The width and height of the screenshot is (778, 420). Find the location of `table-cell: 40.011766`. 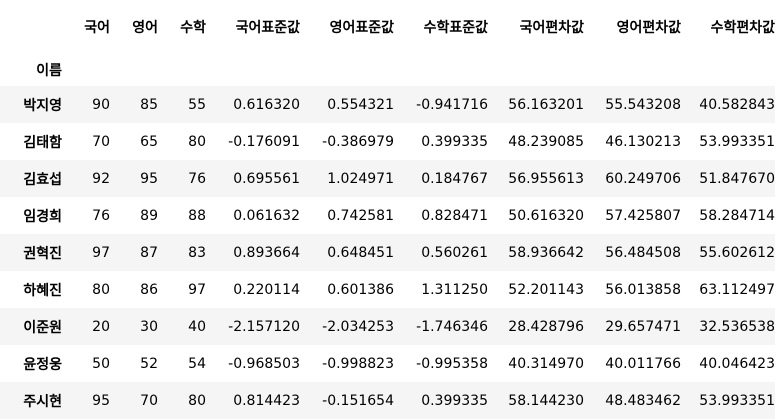

table-cell: 40.011766 is located at coordinates (643, 363).